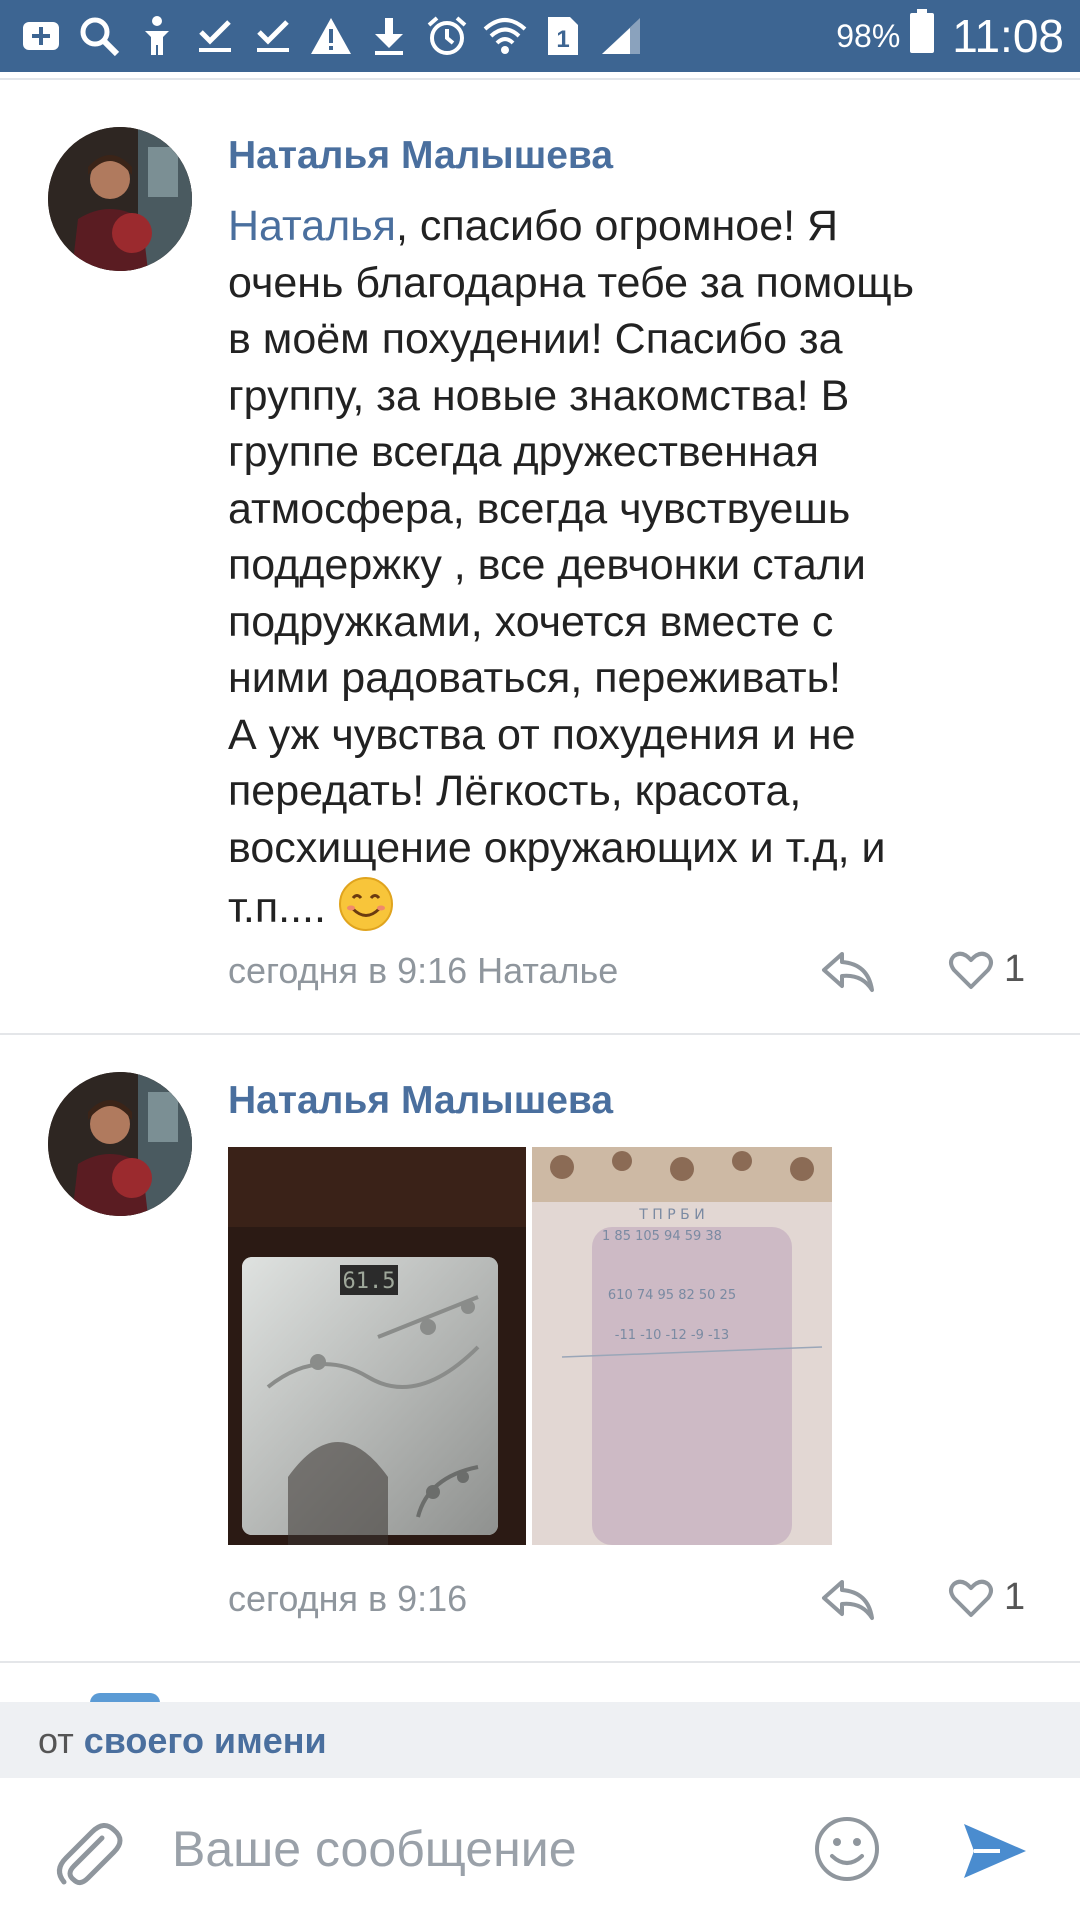 The width and height of the screenshot is (1080, 1920). I want to click on message-input: Ваше сообщение, so click(374, 1849).